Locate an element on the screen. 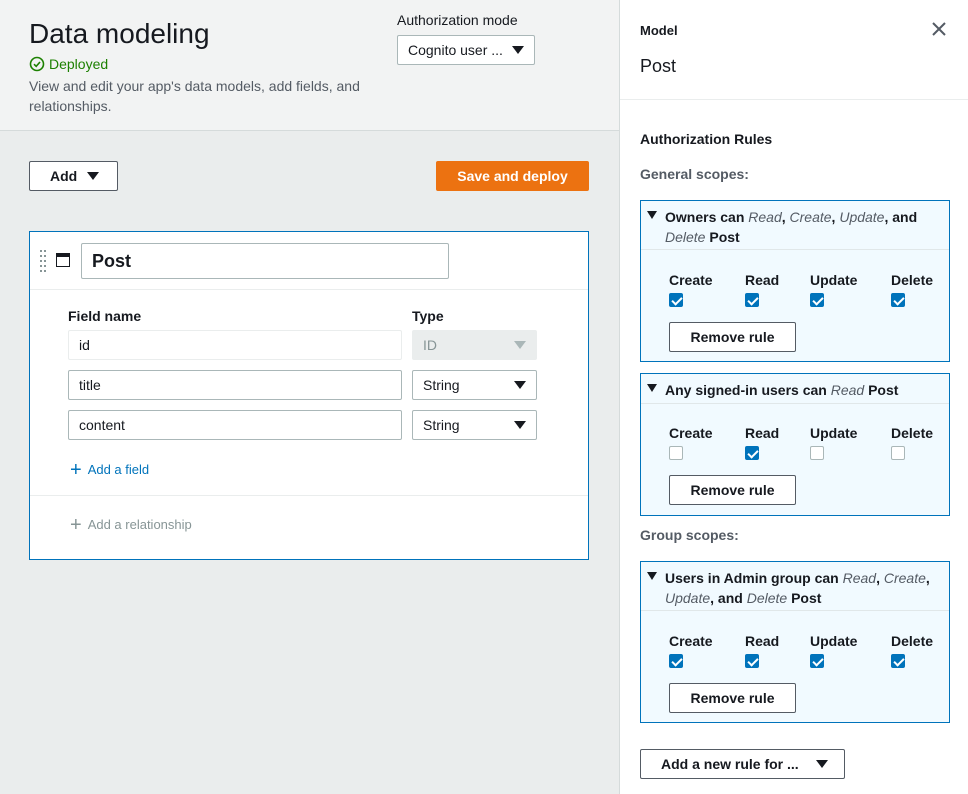 This screenshot has height=794, width=968. add-relationship-label: Add a relationship is located at coordinates (139, 524).